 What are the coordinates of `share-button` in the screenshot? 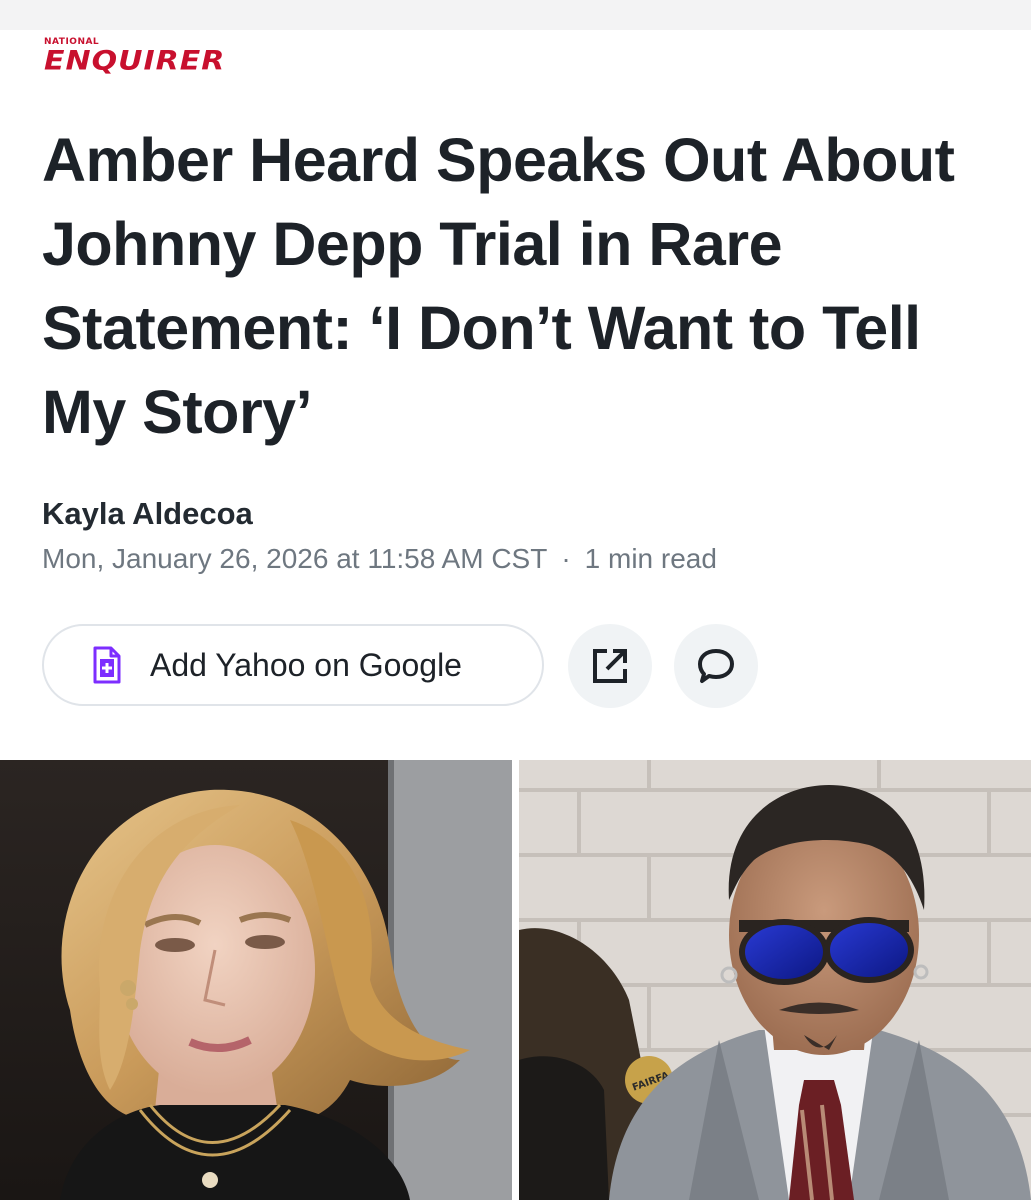 It's located at (610, 666).